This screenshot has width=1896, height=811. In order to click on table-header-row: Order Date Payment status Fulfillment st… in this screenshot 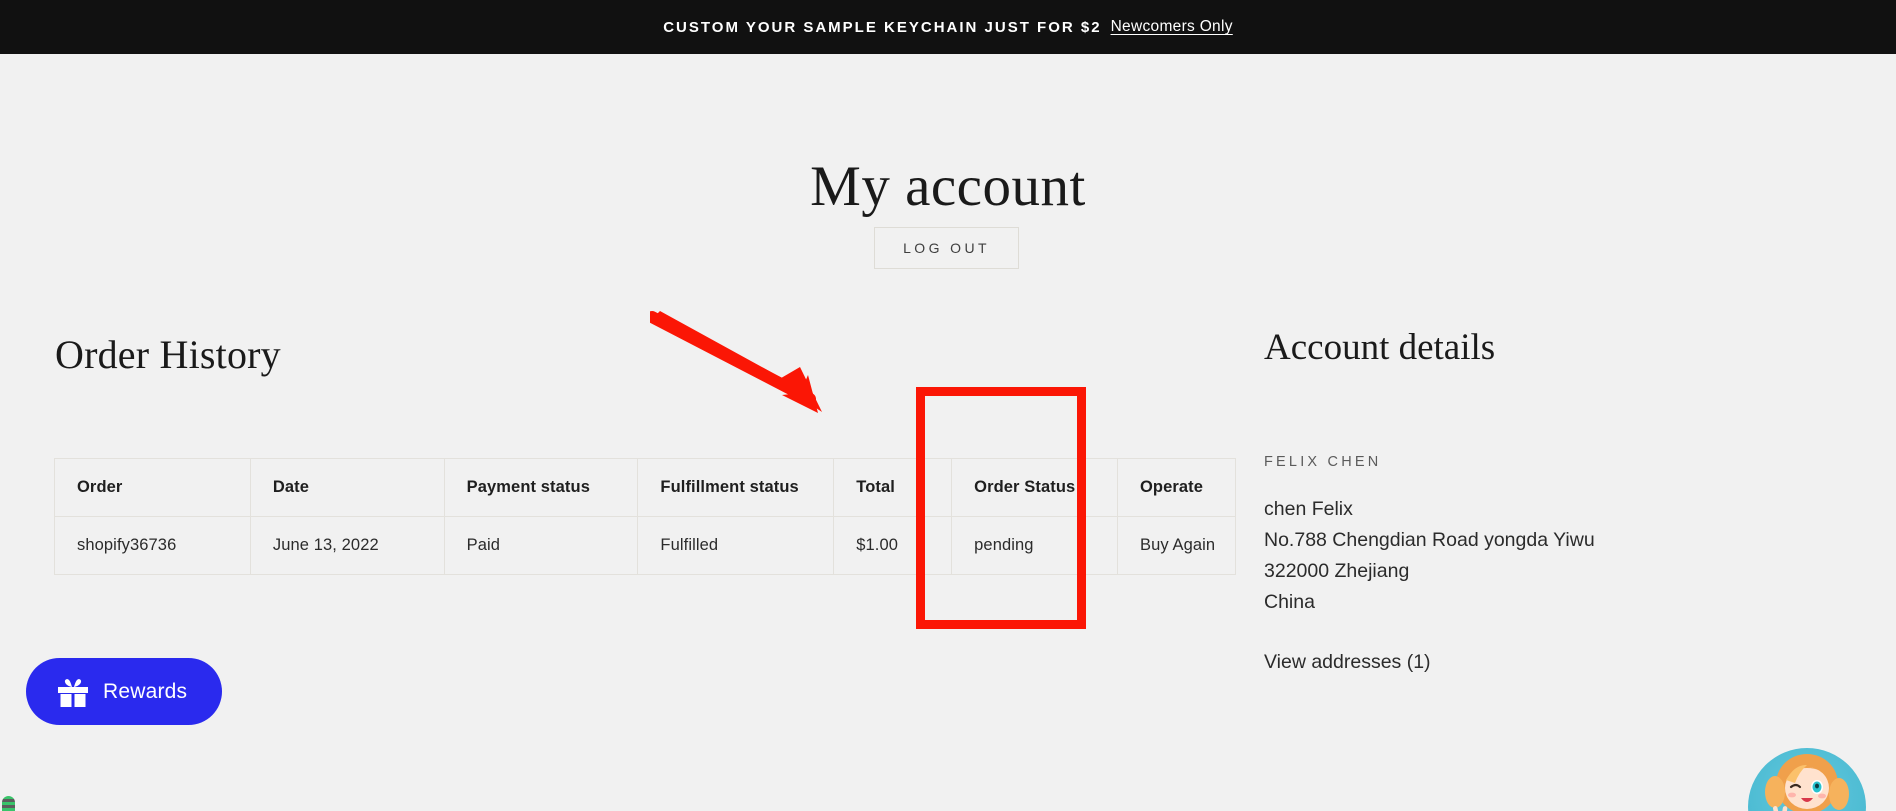, I will do `click(645, 487)`.